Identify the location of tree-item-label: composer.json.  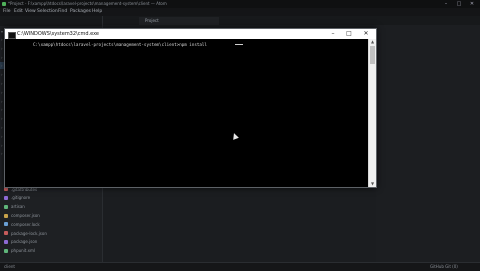
(25, 215).